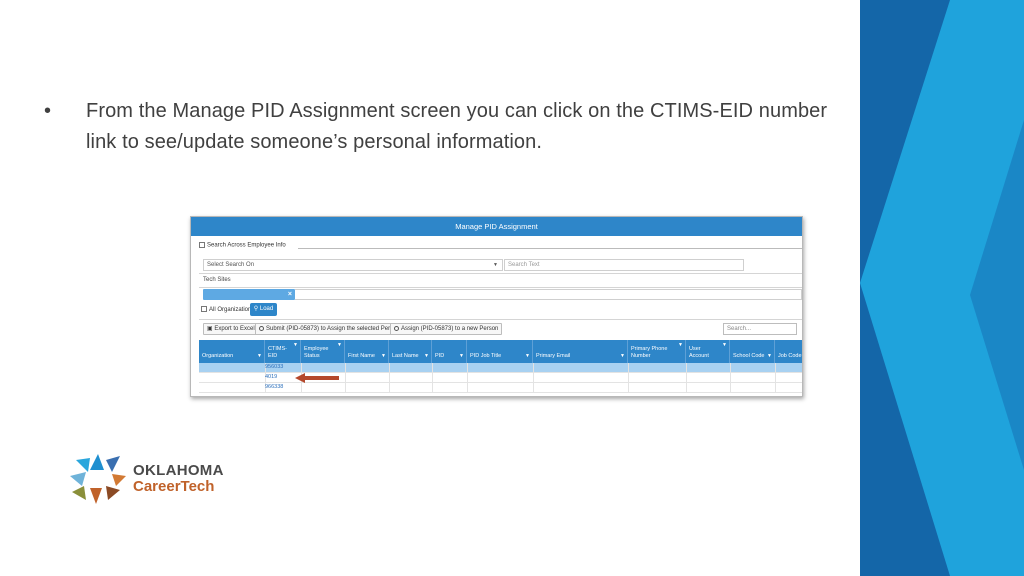 The height and width of the screenshot is (576, 1024). Describe the element at coordinates (790, 356) in the screenshot. I see `col-label: Job Code` at that location.